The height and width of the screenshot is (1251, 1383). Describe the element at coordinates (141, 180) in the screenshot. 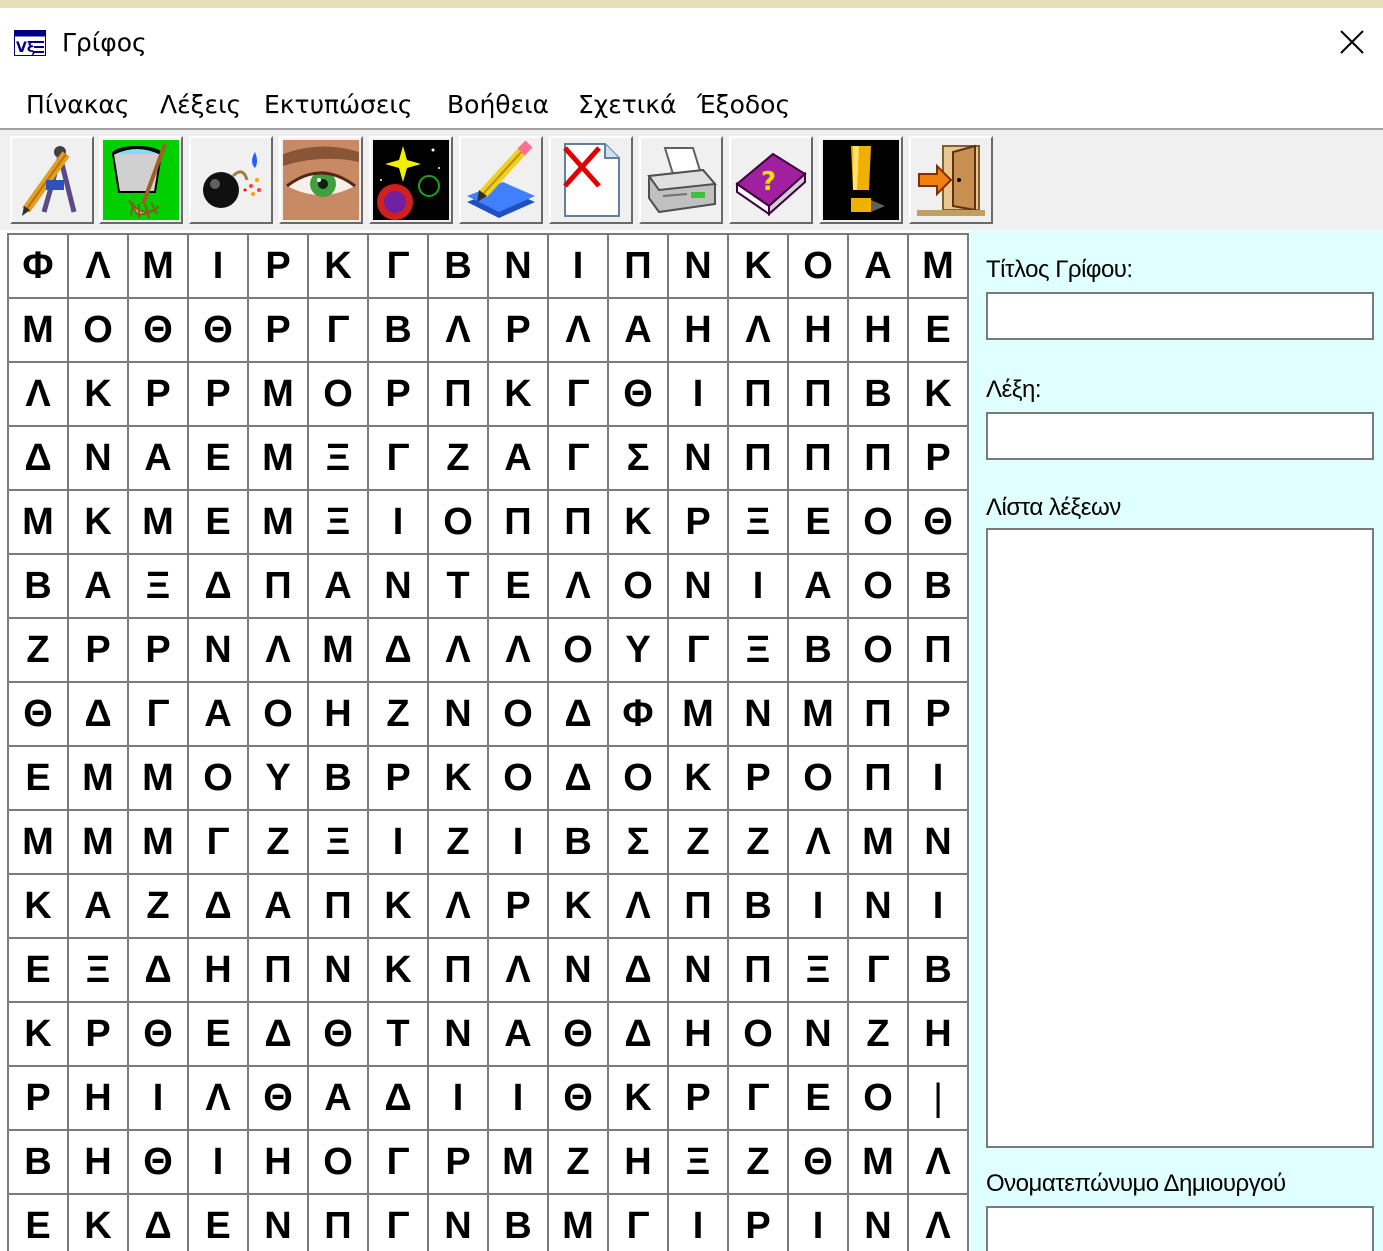

I see `clear-puzzle-button` at that location.